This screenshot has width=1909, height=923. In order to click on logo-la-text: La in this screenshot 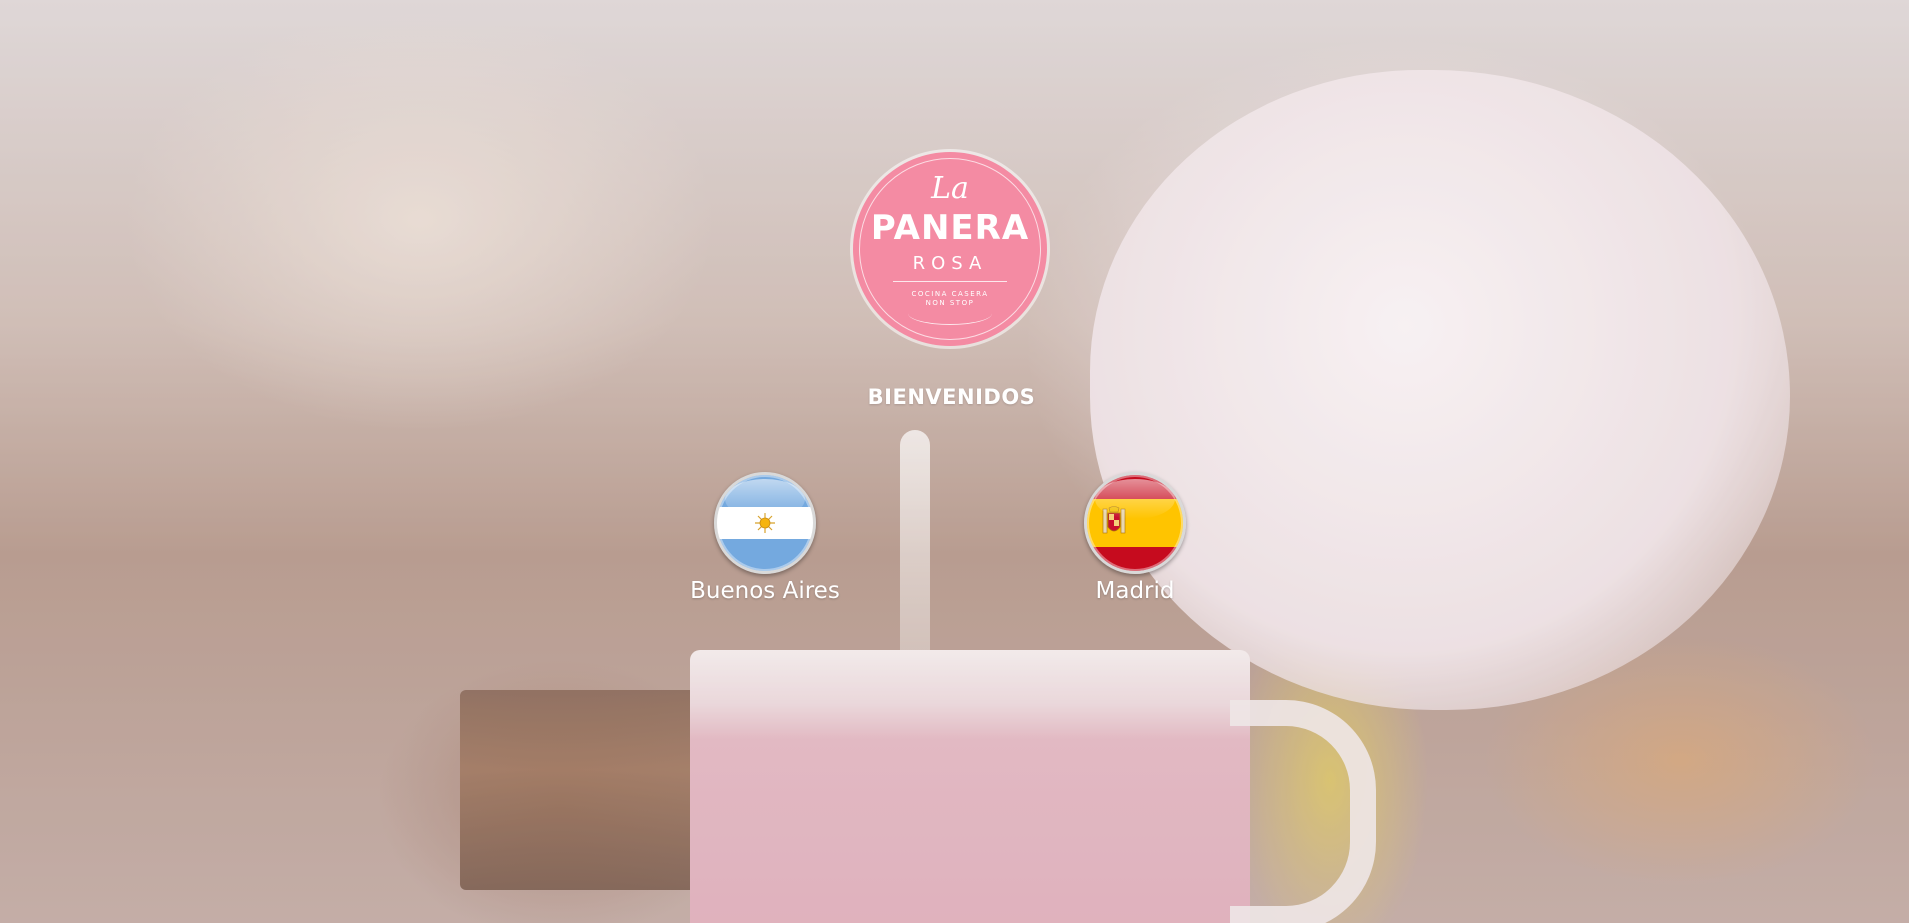, I will do `click(950, 188)`.